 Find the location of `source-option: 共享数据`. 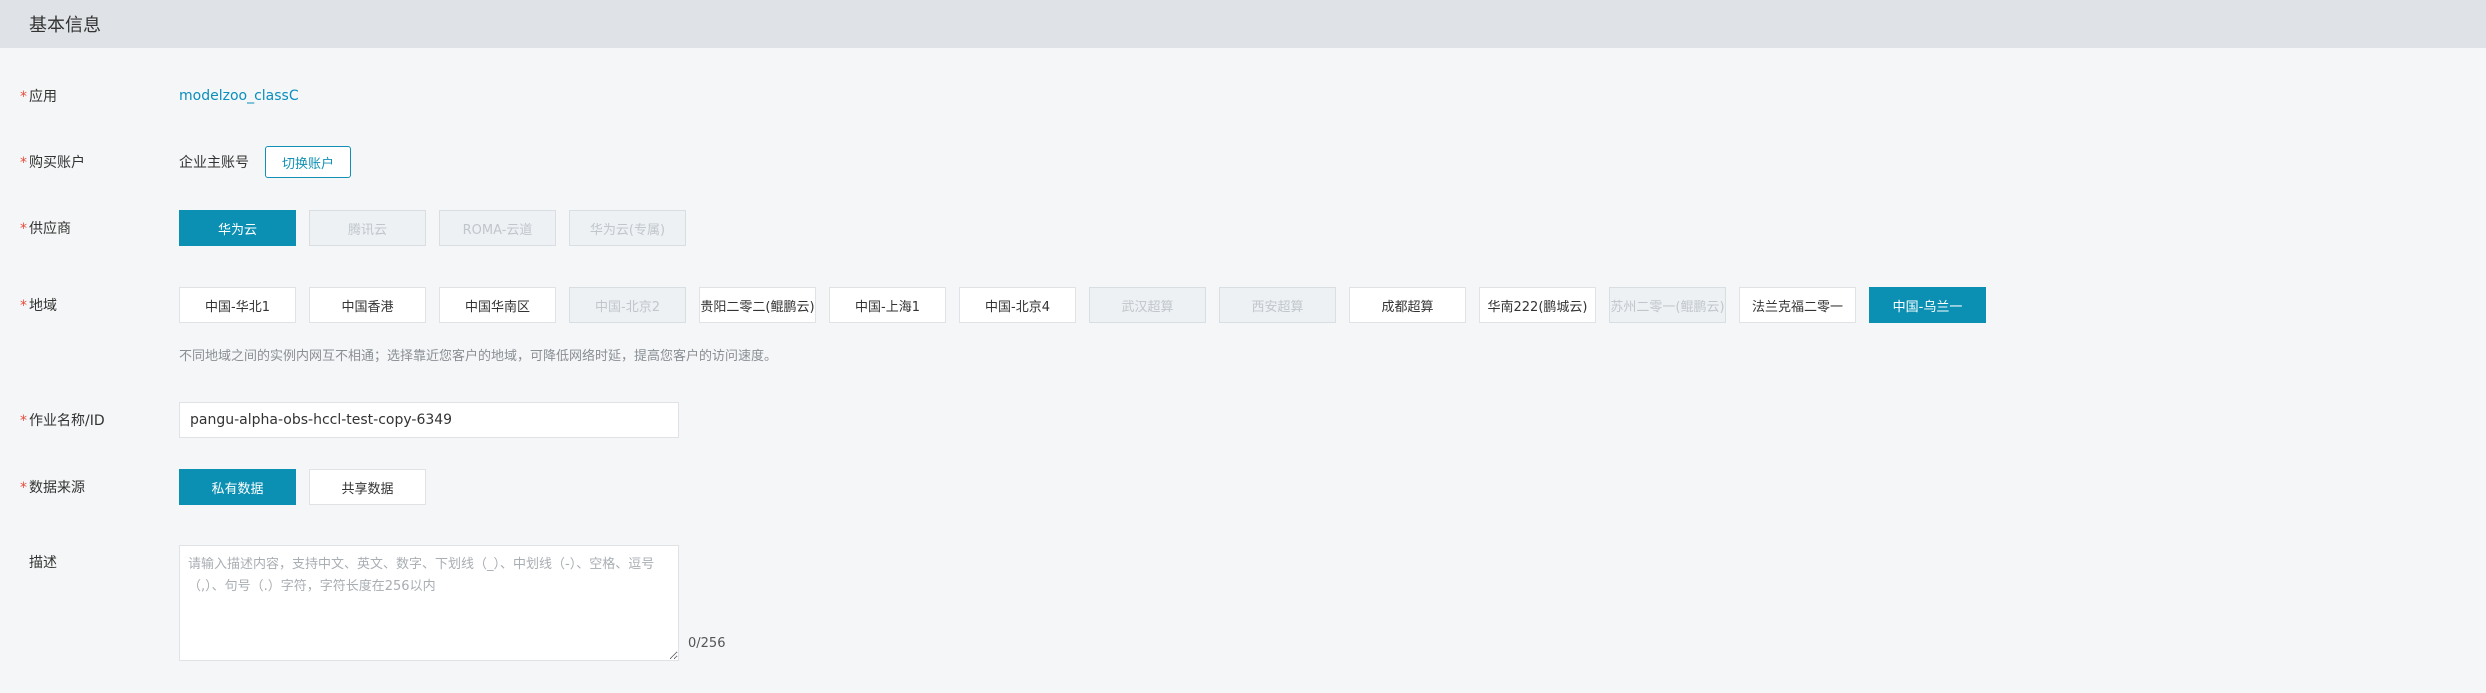

source-option: 共享数据 is located at coordinates (367, 487).